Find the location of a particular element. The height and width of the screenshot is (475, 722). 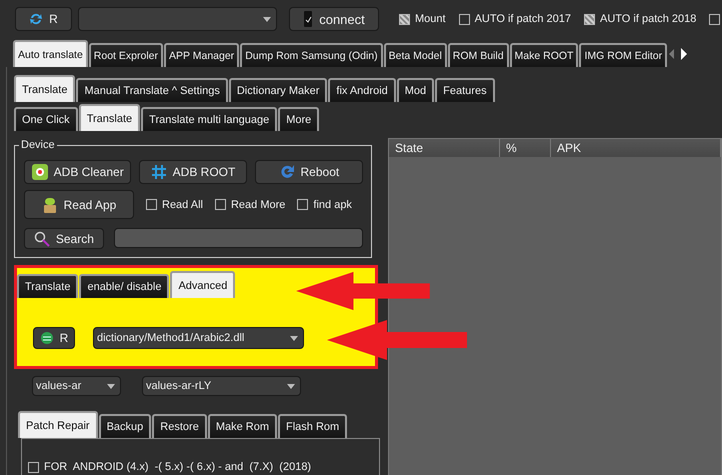

robot-icon is located at coordinates (50, 205).